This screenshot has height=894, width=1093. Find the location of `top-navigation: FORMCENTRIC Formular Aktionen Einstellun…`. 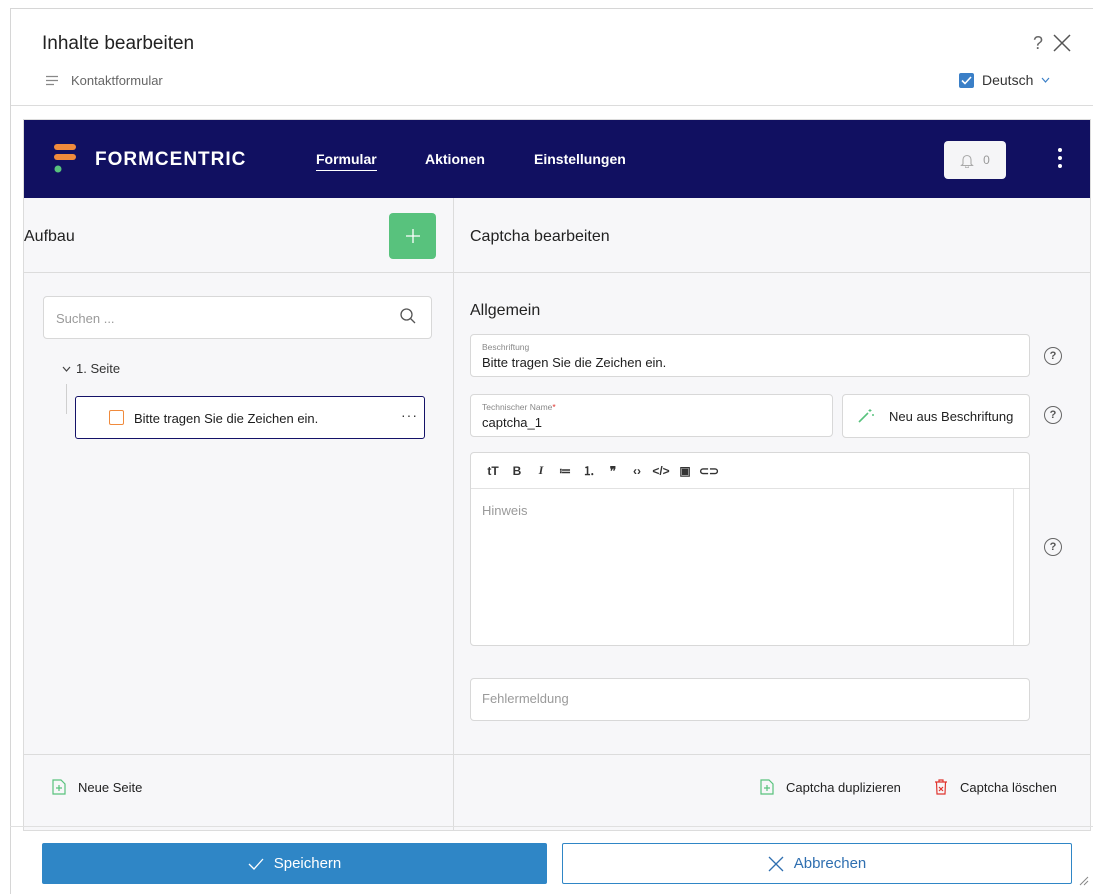

top-navigation: FORMCENTRIC Formular Aktionen Einstellun… is located at coordinates (557, 159).